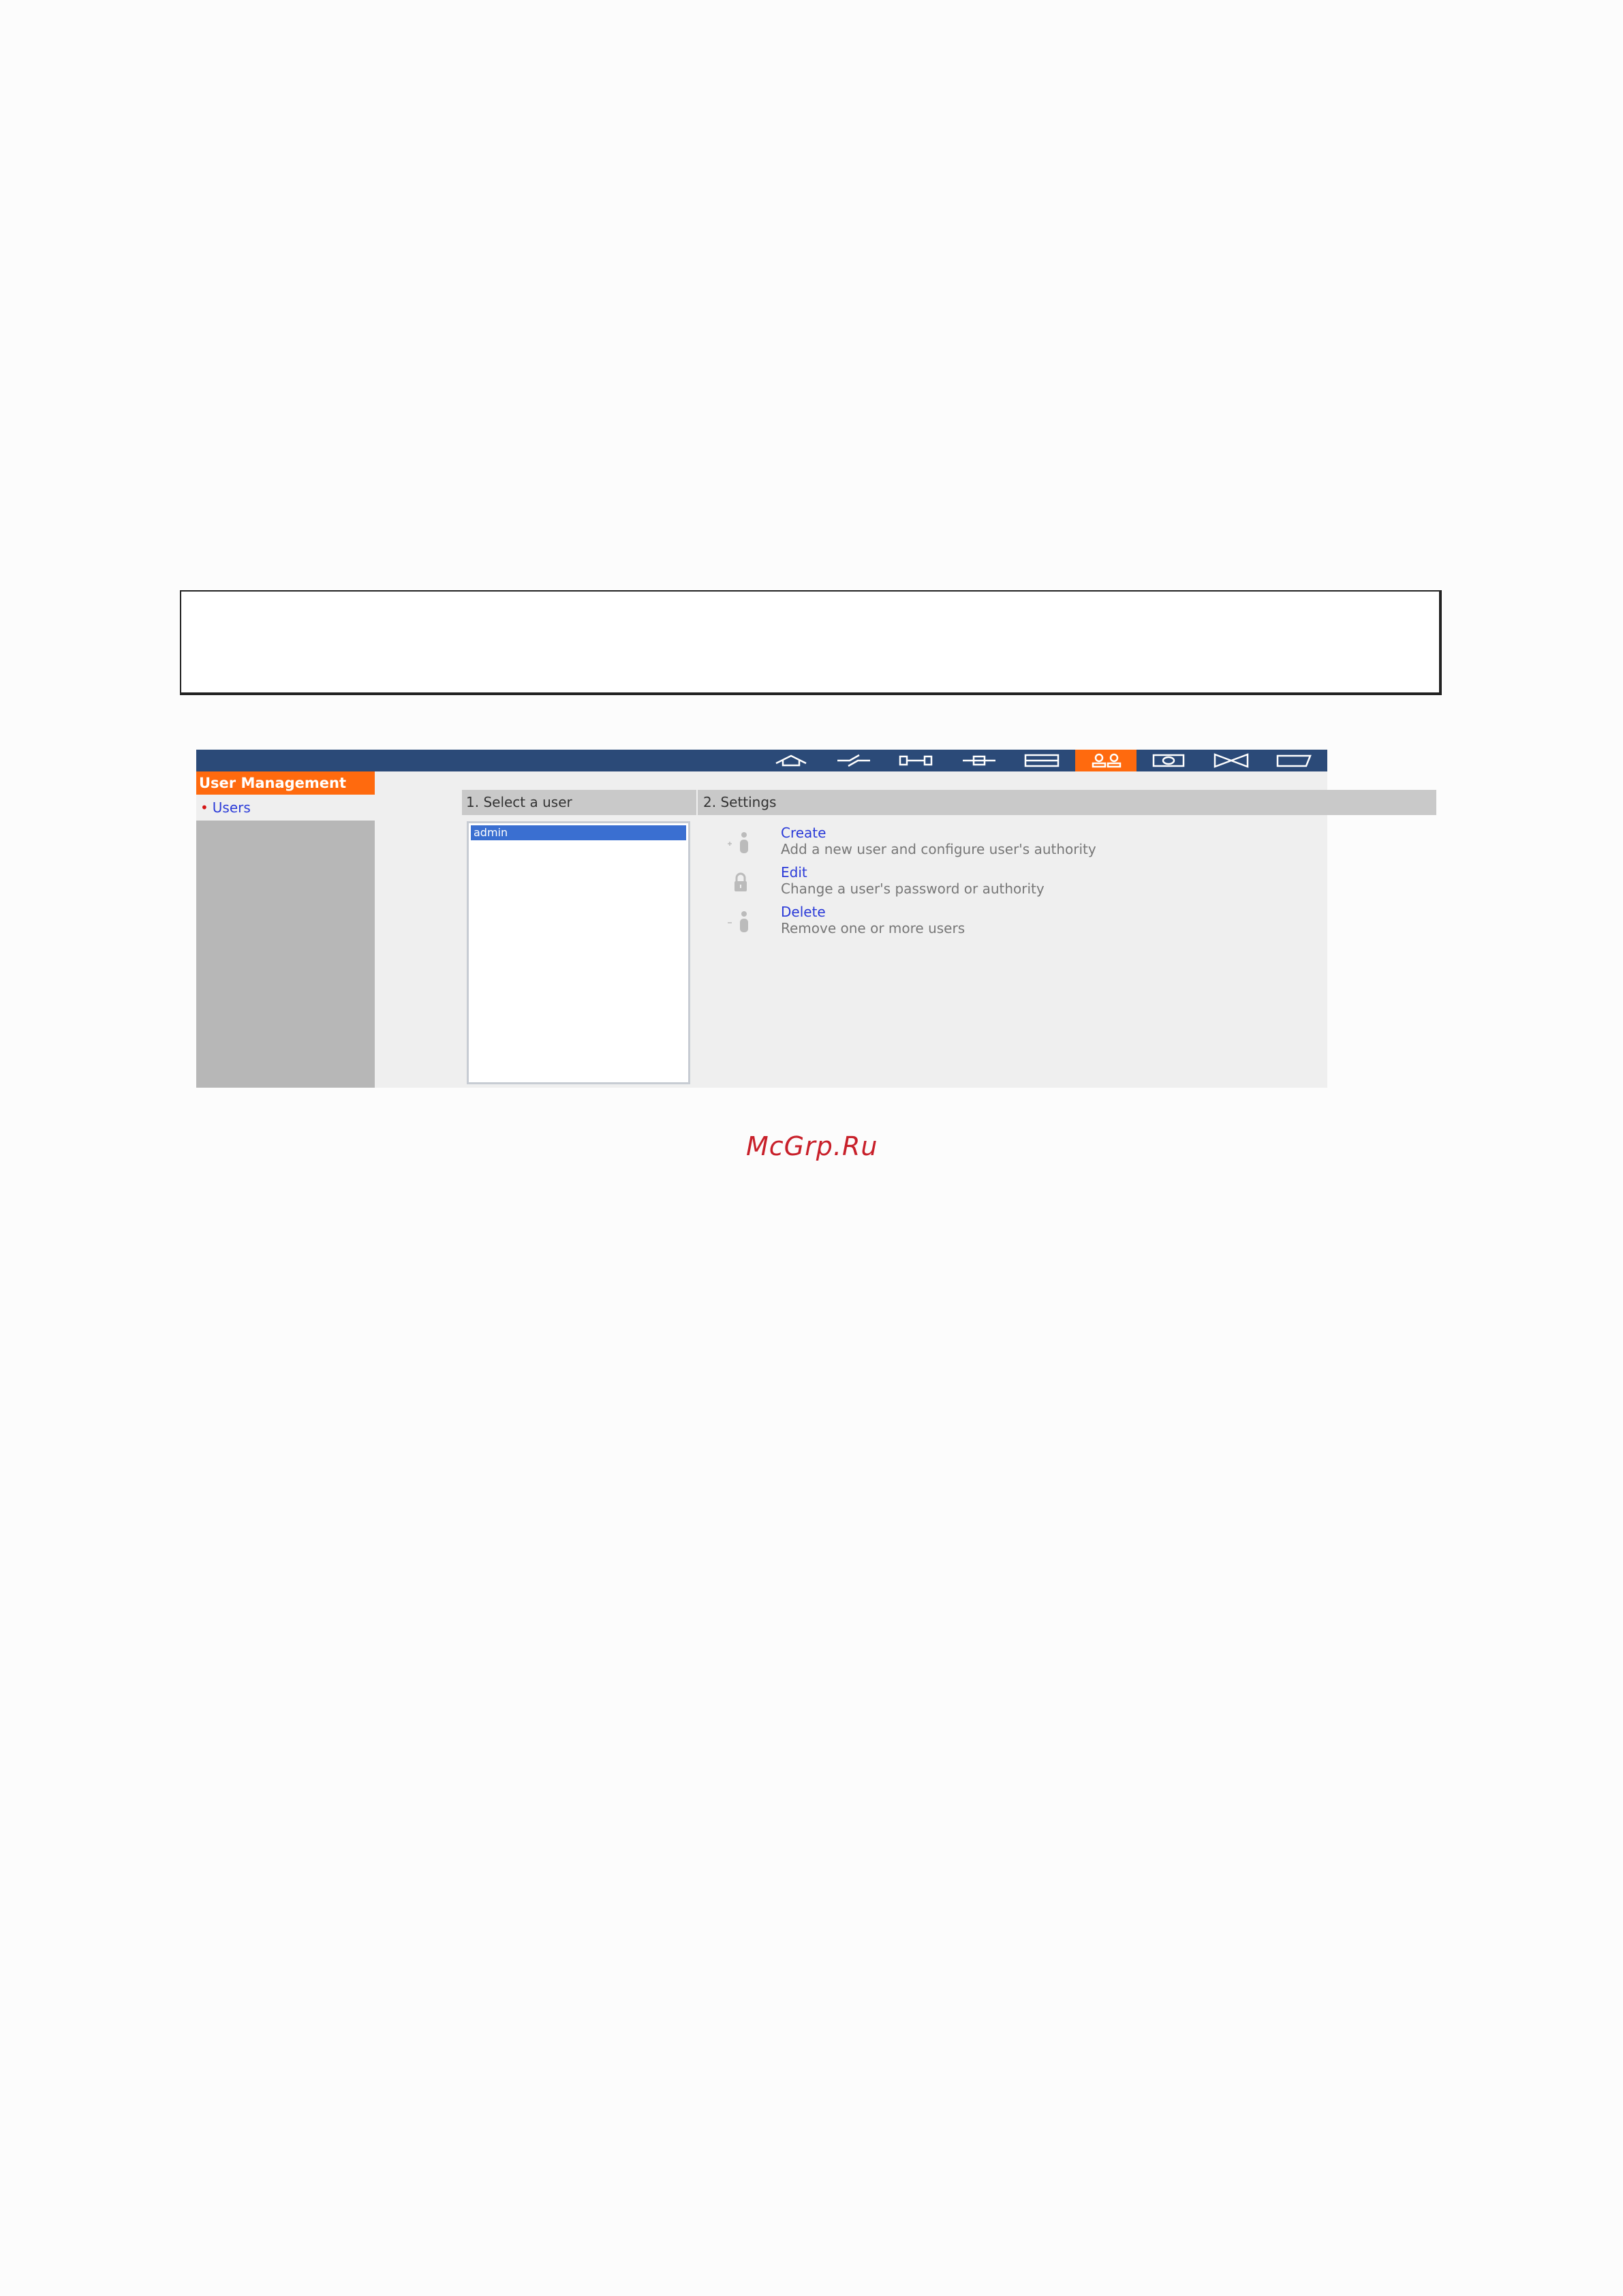 This screenshot has width=1623, height=2296. I want to click on sidebar-item-users: • Users, so click(285, 808).